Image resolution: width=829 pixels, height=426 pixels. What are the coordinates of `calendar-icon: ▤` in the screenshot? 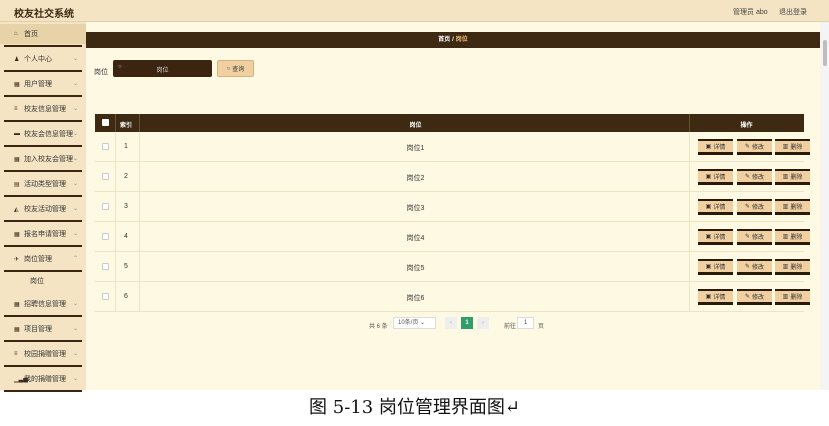 It's located at (17, 184).